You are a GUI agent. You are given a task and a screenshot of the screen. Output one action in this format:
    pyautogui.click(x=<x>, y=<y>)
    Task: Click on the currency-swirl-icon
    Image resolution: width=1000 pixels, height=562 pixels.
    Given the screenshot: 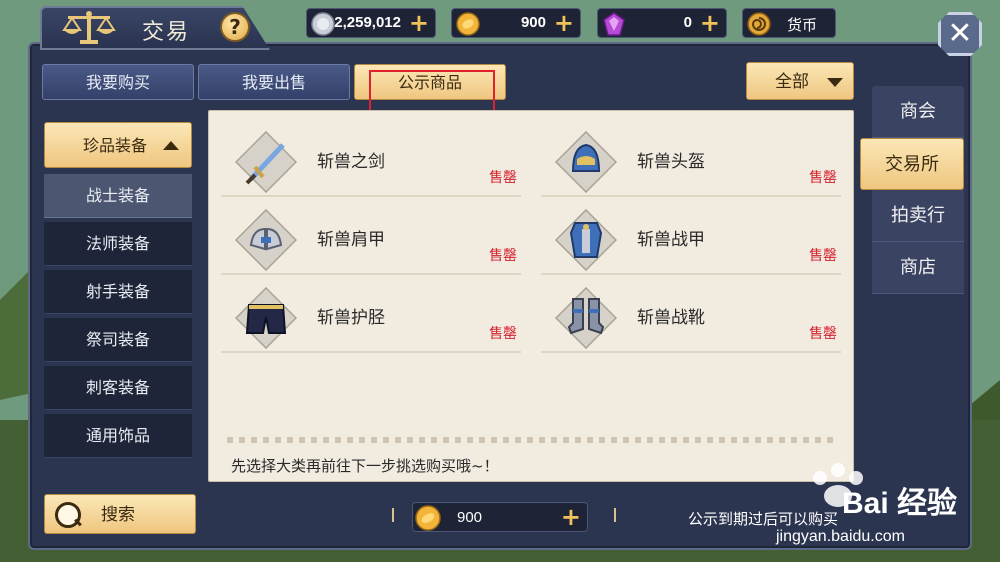 What is the action you would take?
    pyautogui.click(x=759, y=24)
    